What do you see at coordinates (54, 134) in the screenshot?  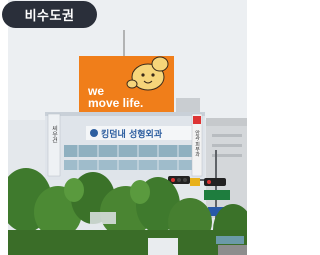 I see `vertical-sign-text: 씨우건` at bounding box center [54, 134].